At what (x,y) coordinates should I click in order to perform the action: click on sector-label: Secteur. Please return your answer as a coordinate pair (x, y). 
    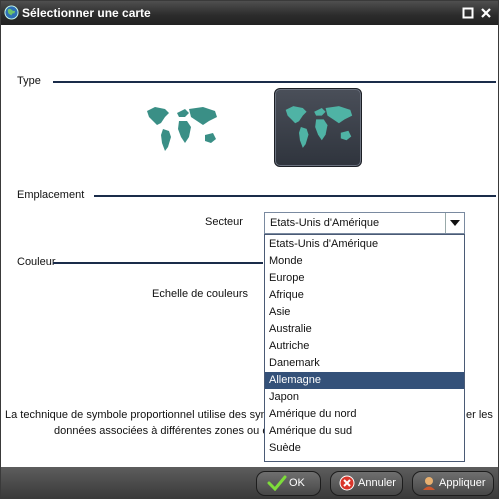
    Looking at the image, I should click on (224, 222).